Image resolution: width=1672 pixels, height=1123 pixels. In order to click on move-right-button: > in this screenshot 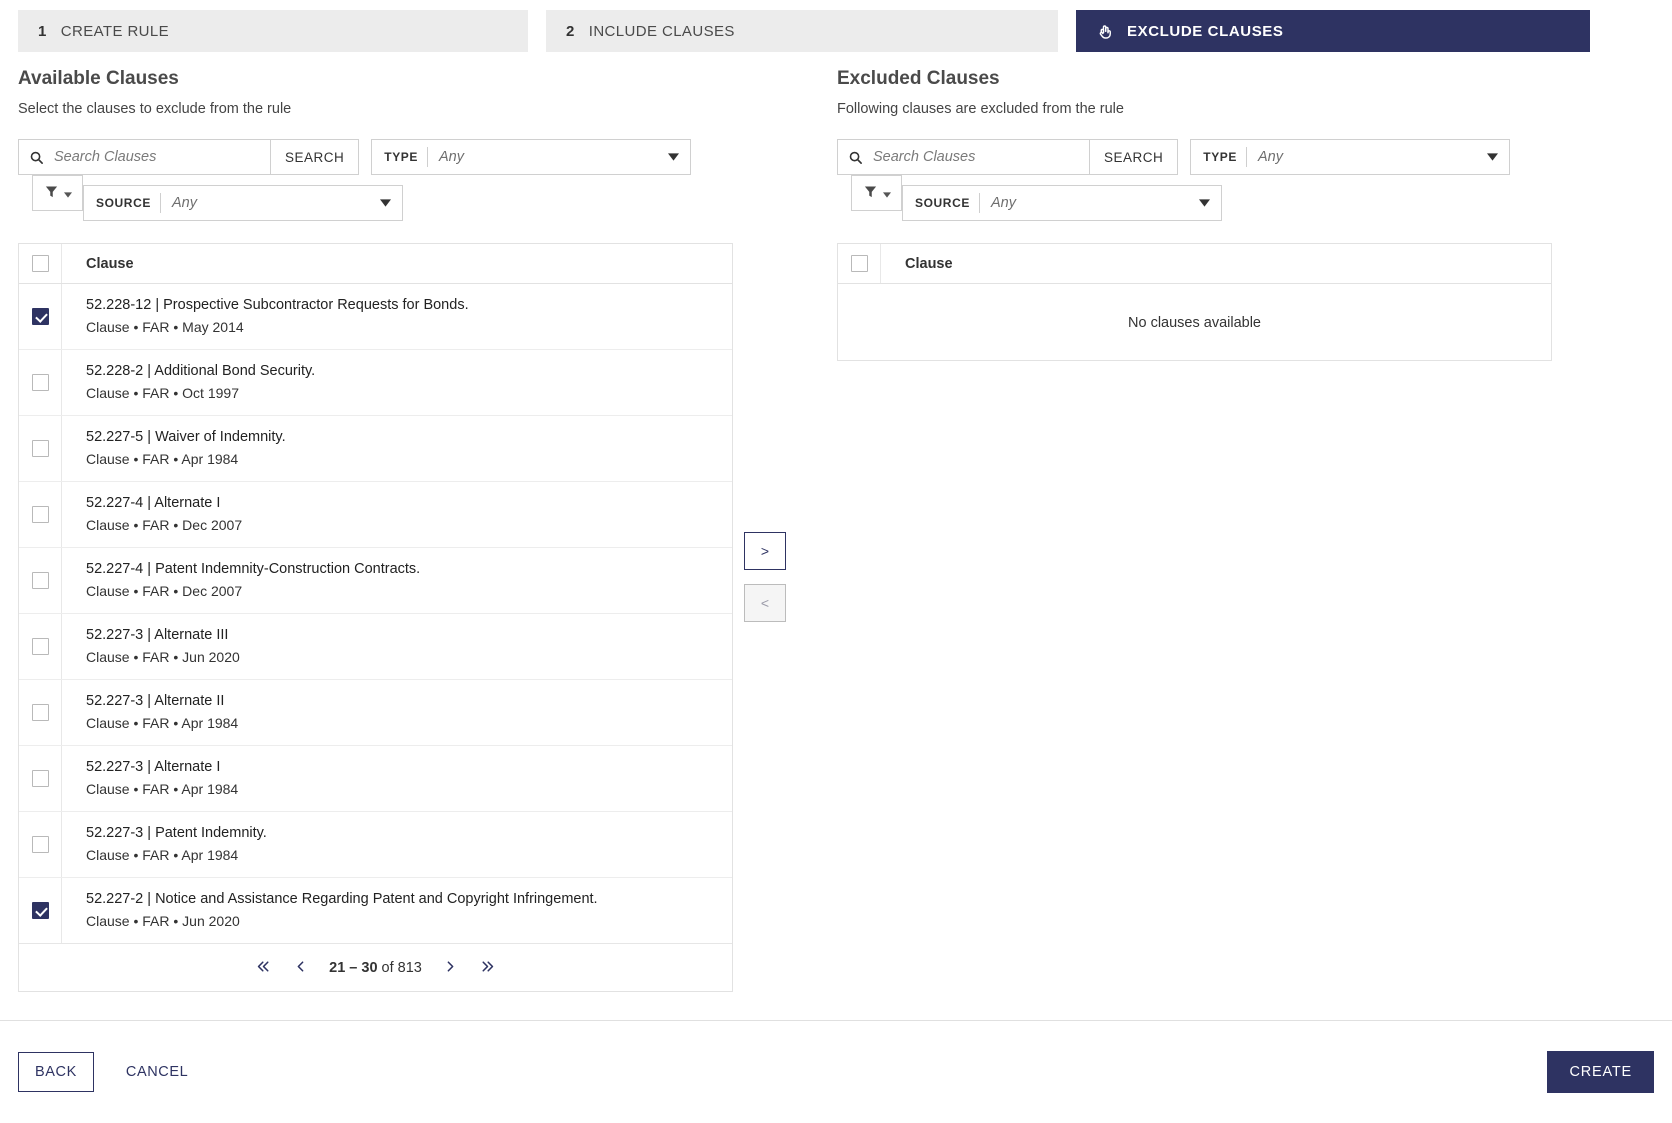, I will do `click(765, 551)`.